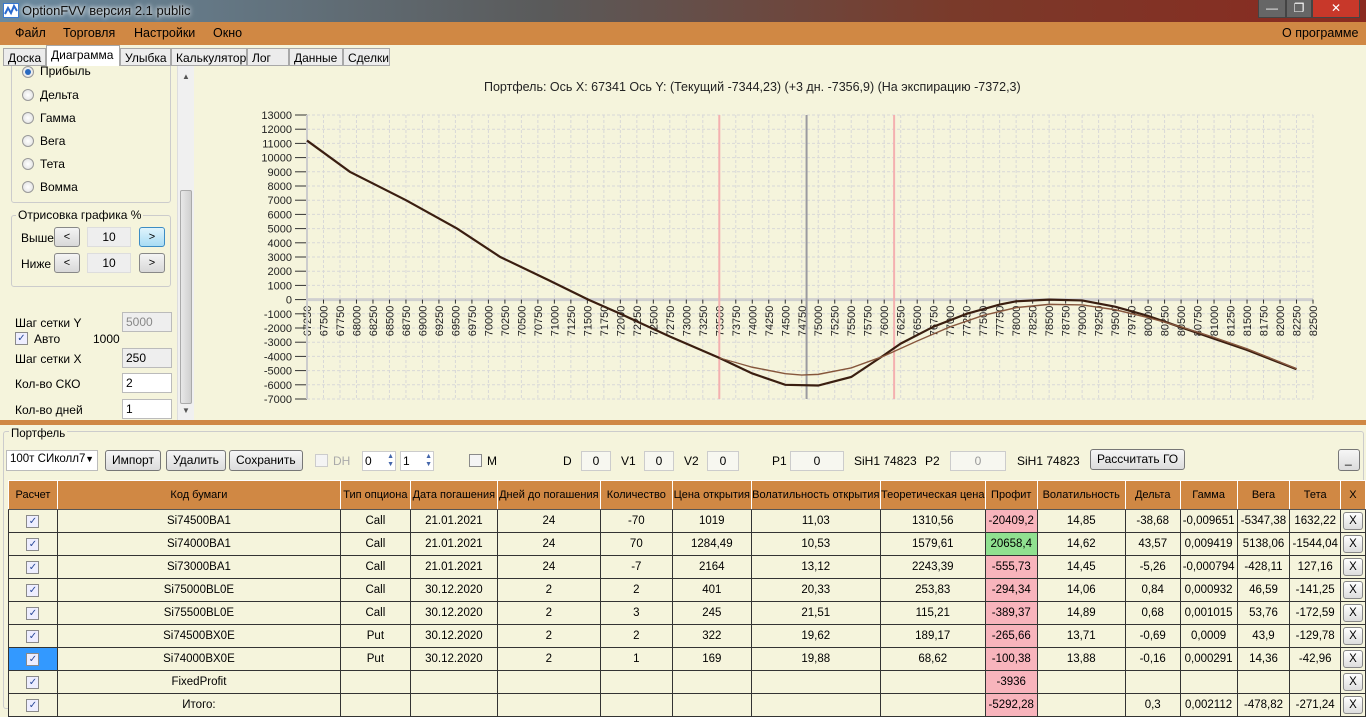 Image resolution: width=1366 pixels, height=717 pixels. What do you see at coordinates (266, 460) in the screenshot?
I see `save-button: Сохранить` at bounding box center [266, 460].